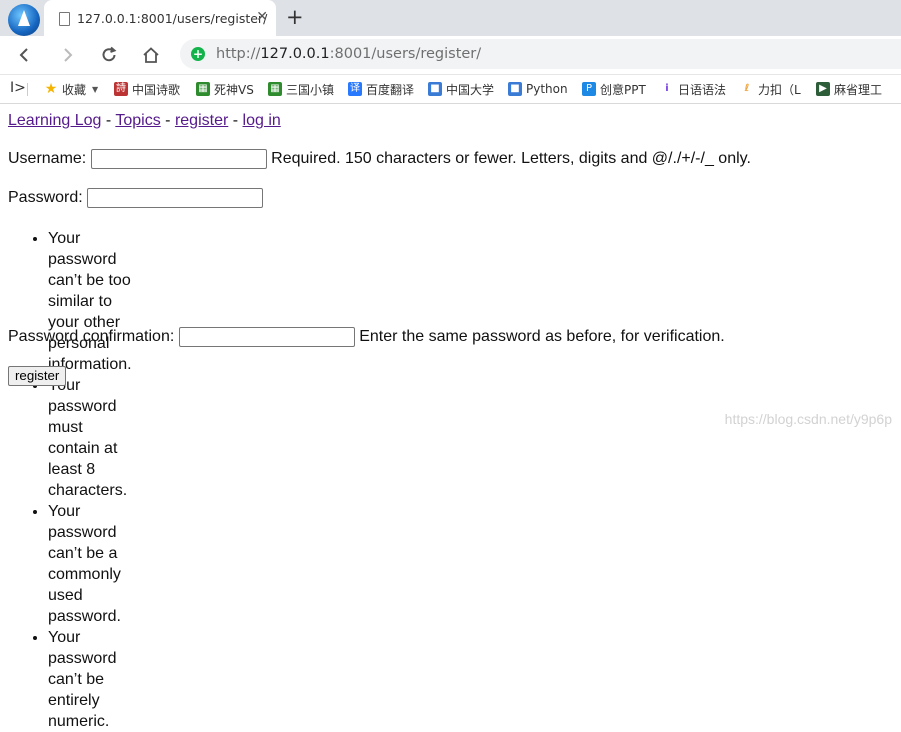 This screenshot has width=901, height=732. What do you see at coordinates (623, 89) in the screenshot?
I see `bookmark-label: 创意PPT` at bounding box center [623, 89].